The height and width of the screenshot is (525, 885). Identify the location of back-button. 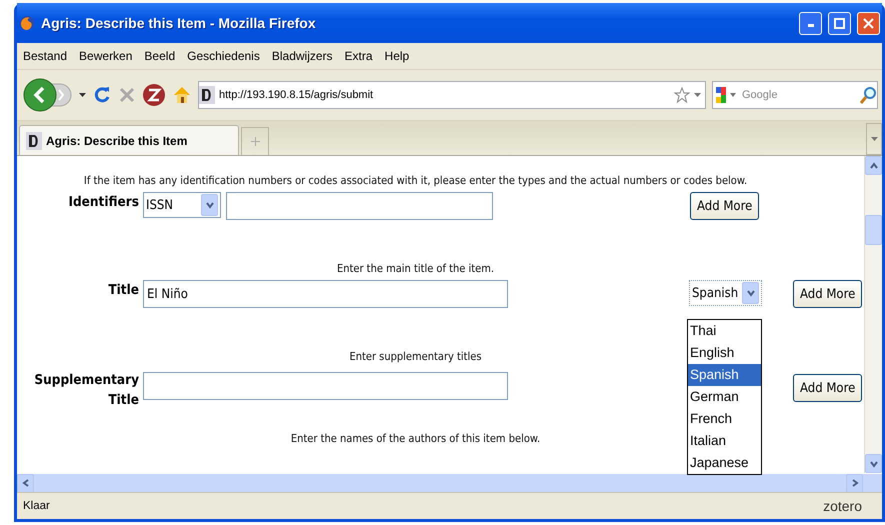
(48, 95).